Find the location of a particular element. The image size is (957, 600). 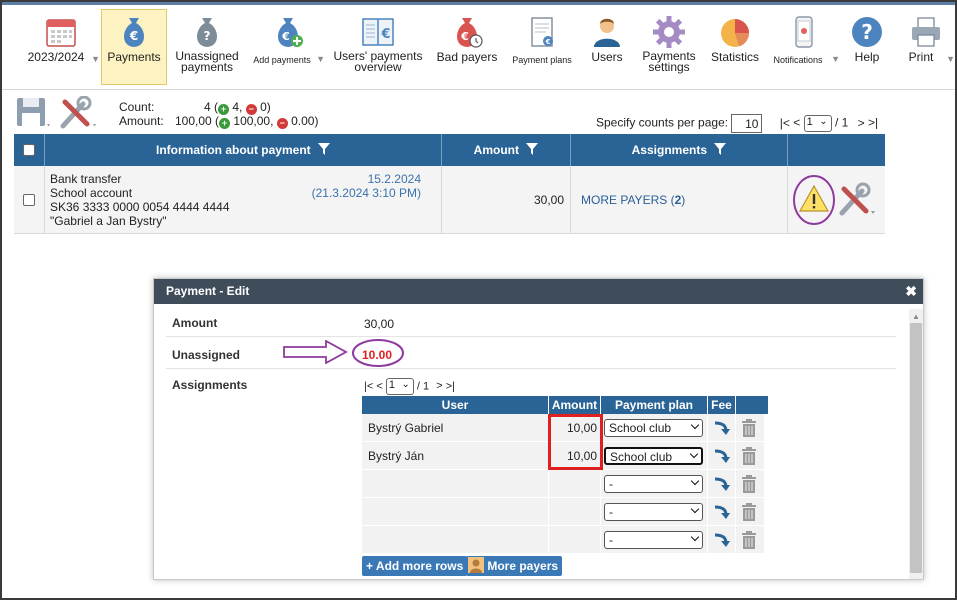

header-assignments: Assignments is located at coordinates (679, 150).